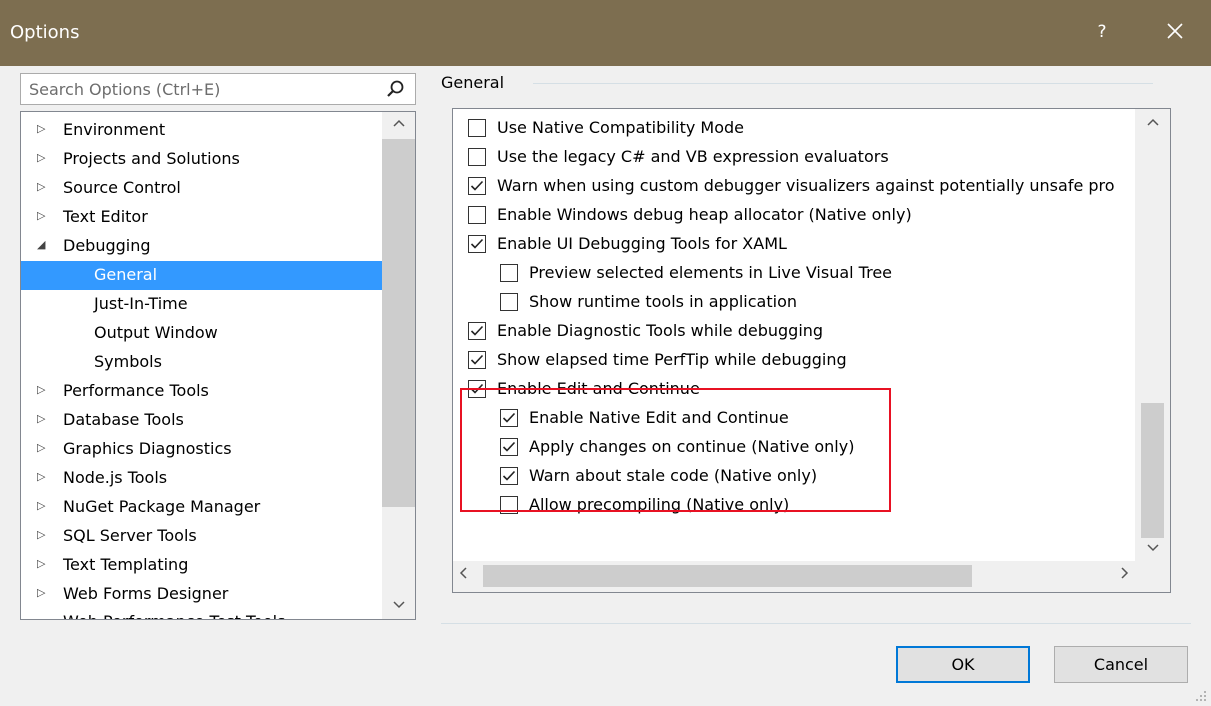 The height and width of the screenshot is (706, 1211). What do you see at coordinates (395, 91) in the screenshot?
I see `search-icon` at bounding box center [395, 91].